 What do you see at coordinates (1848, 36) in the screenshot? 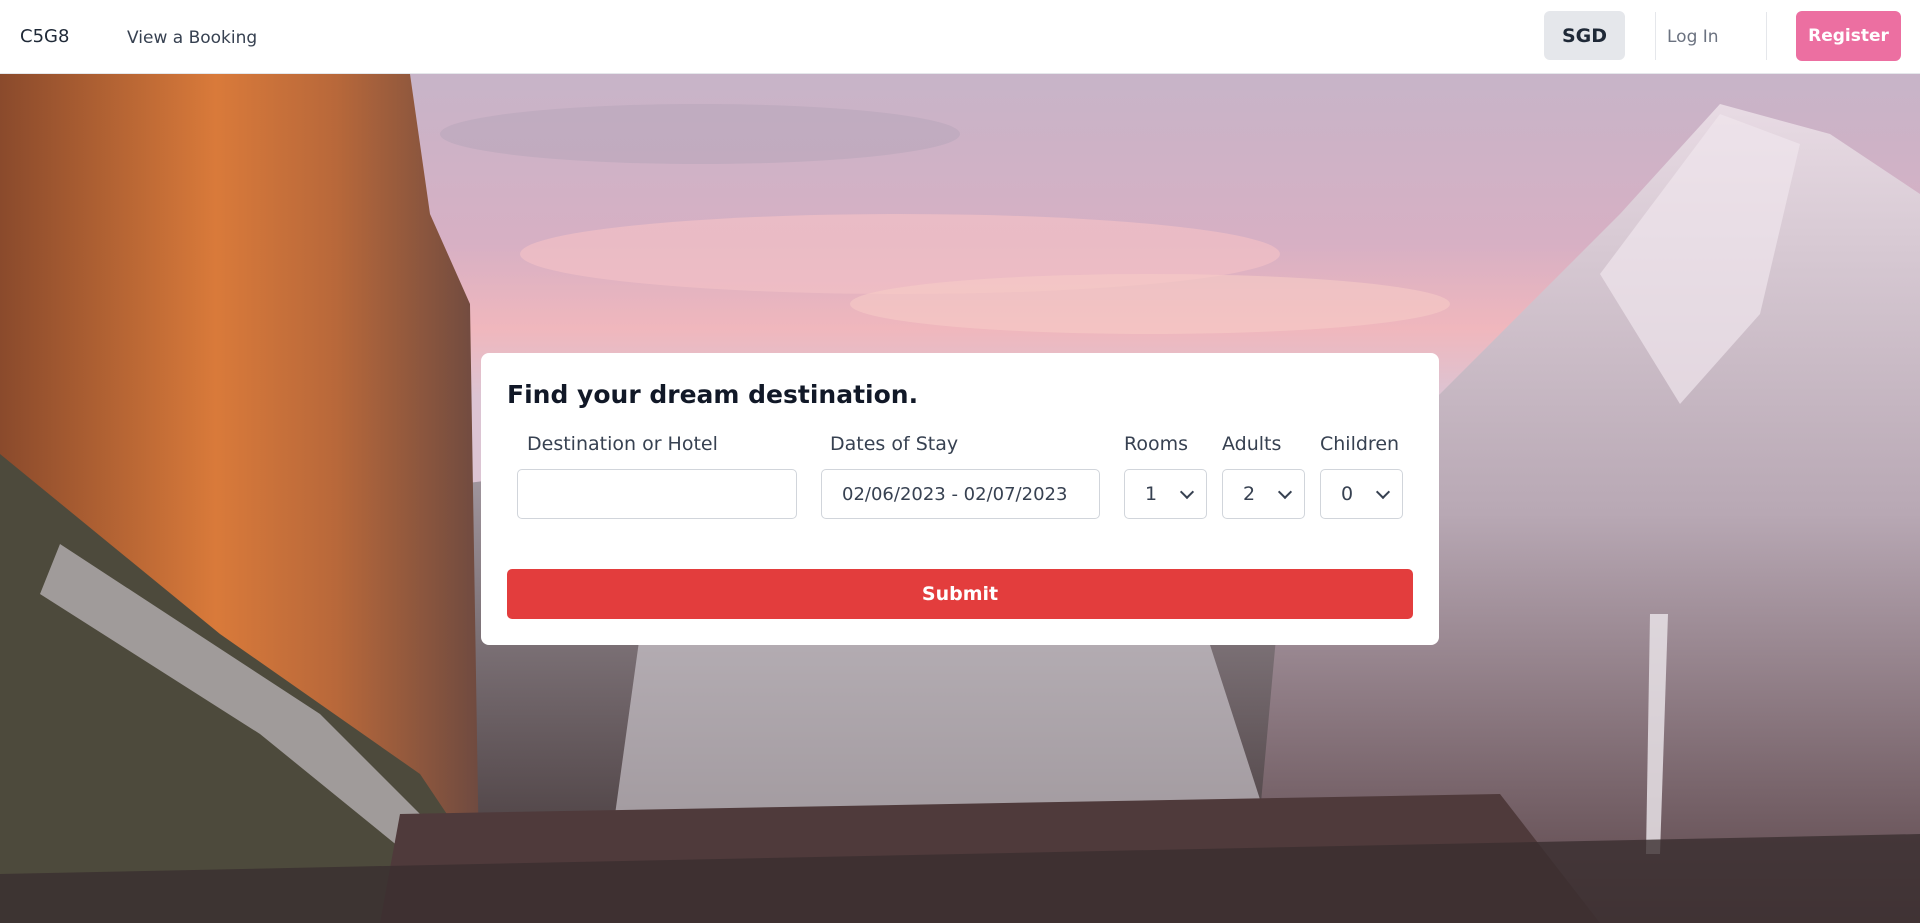
I see `register-button: Register` at bounding box center [1848, 36].